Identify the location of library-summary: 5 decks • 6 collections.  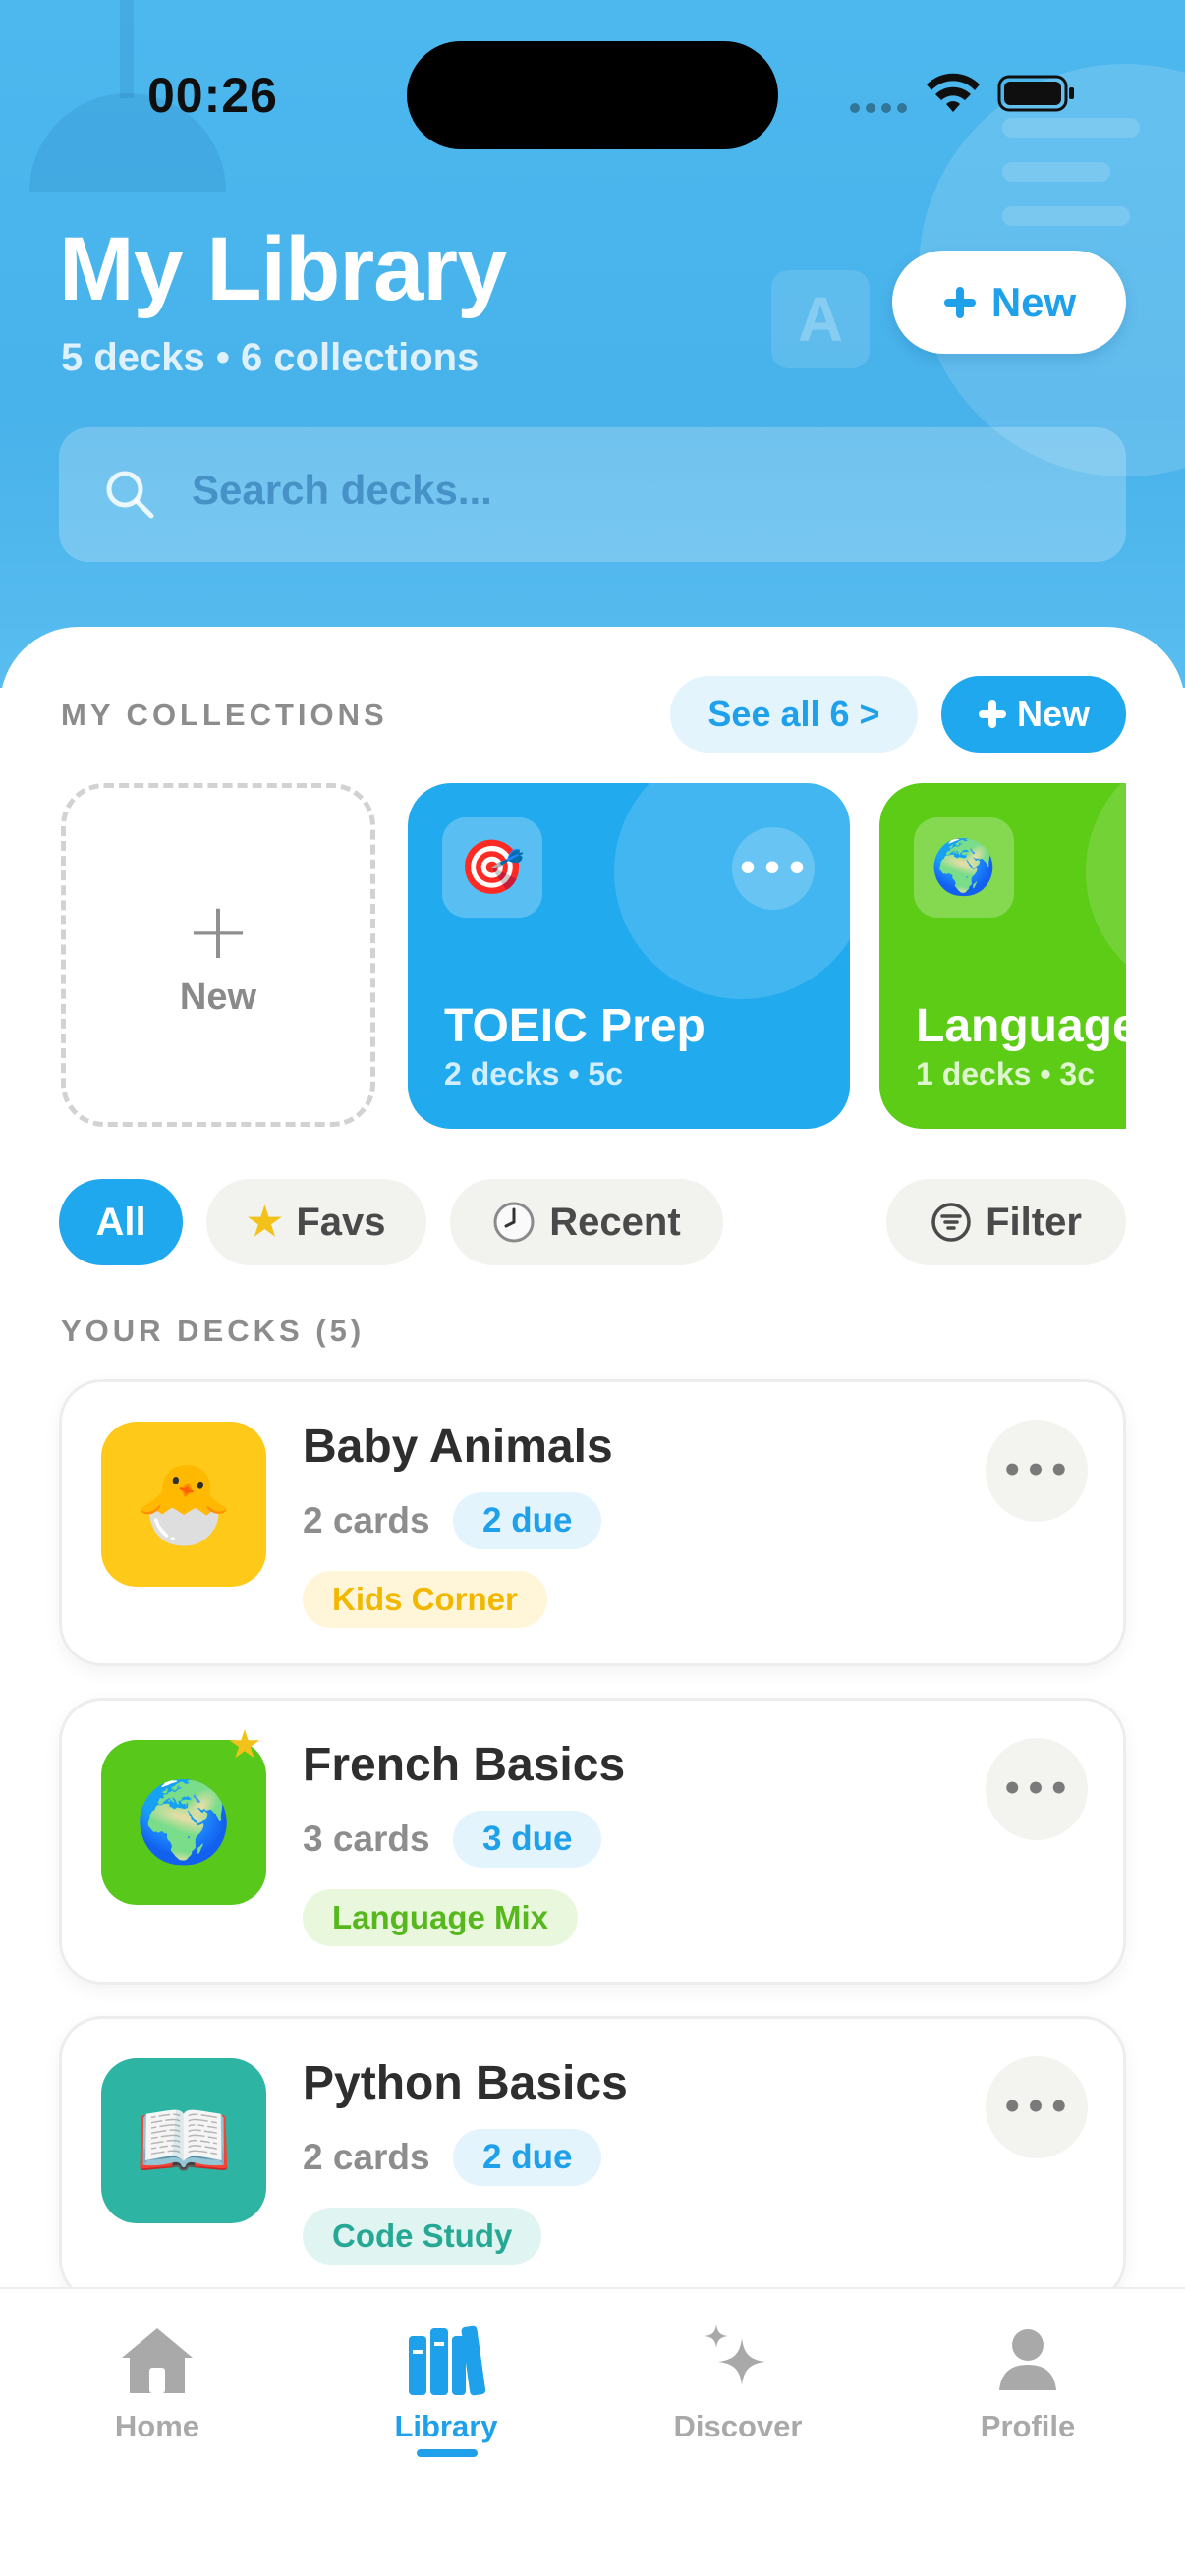
(271, 357).